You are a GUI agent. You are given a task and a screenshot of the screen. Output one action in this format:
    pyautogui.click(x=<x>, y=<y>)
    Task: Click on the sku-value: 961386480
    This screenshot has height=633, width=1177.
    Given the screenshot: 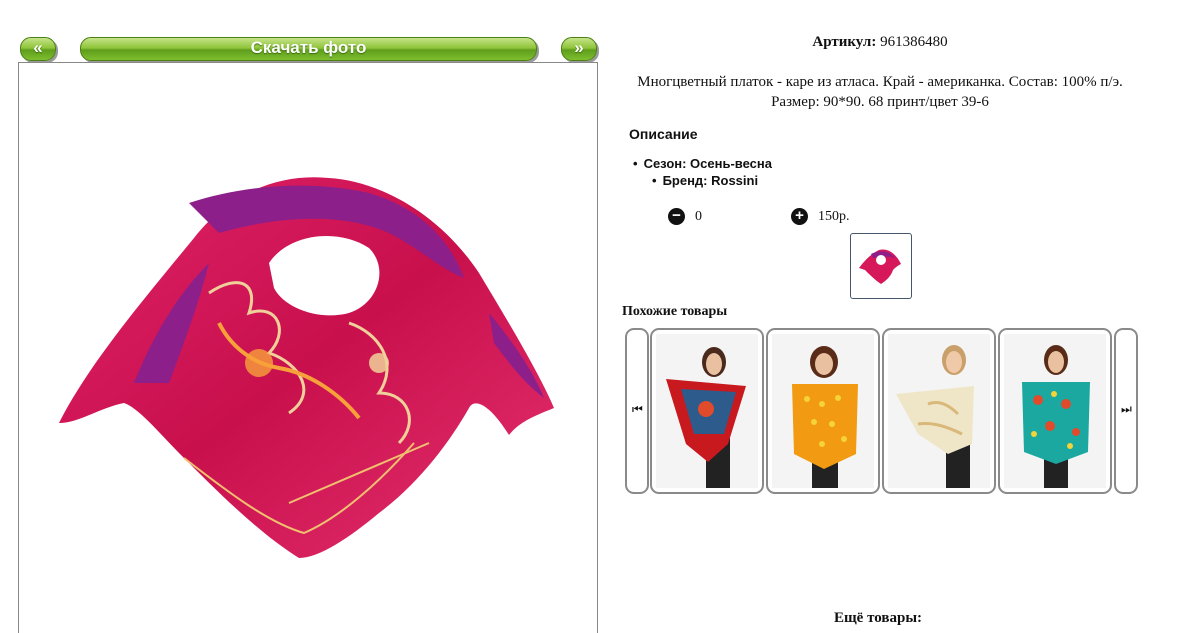 What is the action you would take?
    pyautogui.click(x=914, y=42)
    